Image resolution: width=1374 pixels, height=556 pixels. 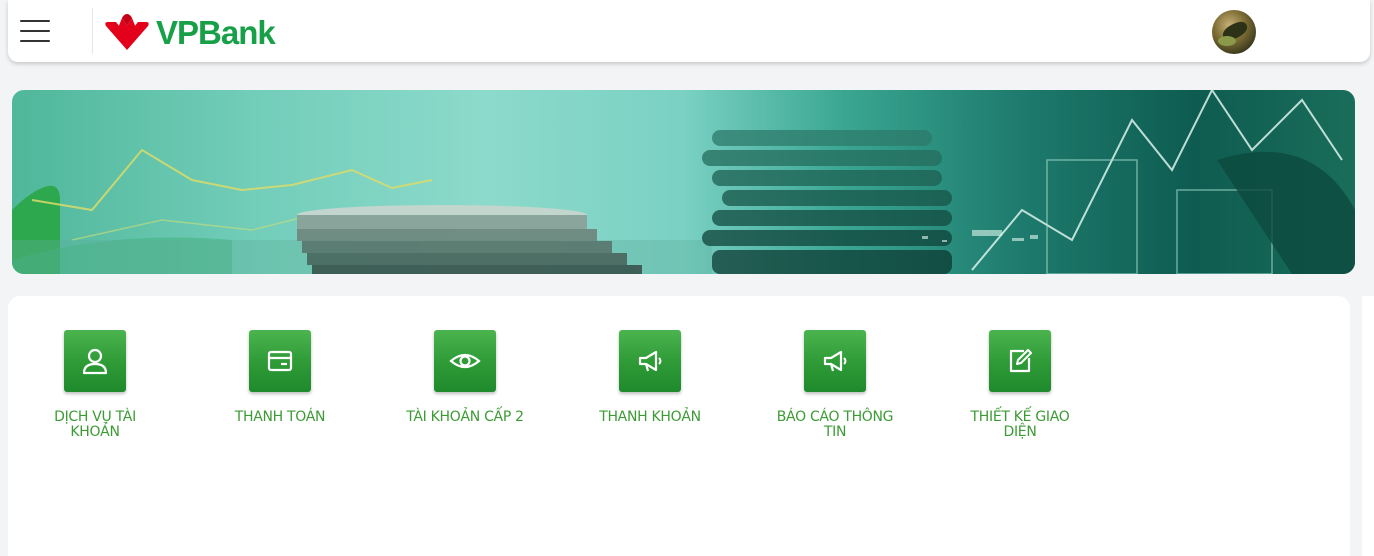 I want to click on menu-item-thanh-toan: THANH TOÁN, so click(x=280, y=377).